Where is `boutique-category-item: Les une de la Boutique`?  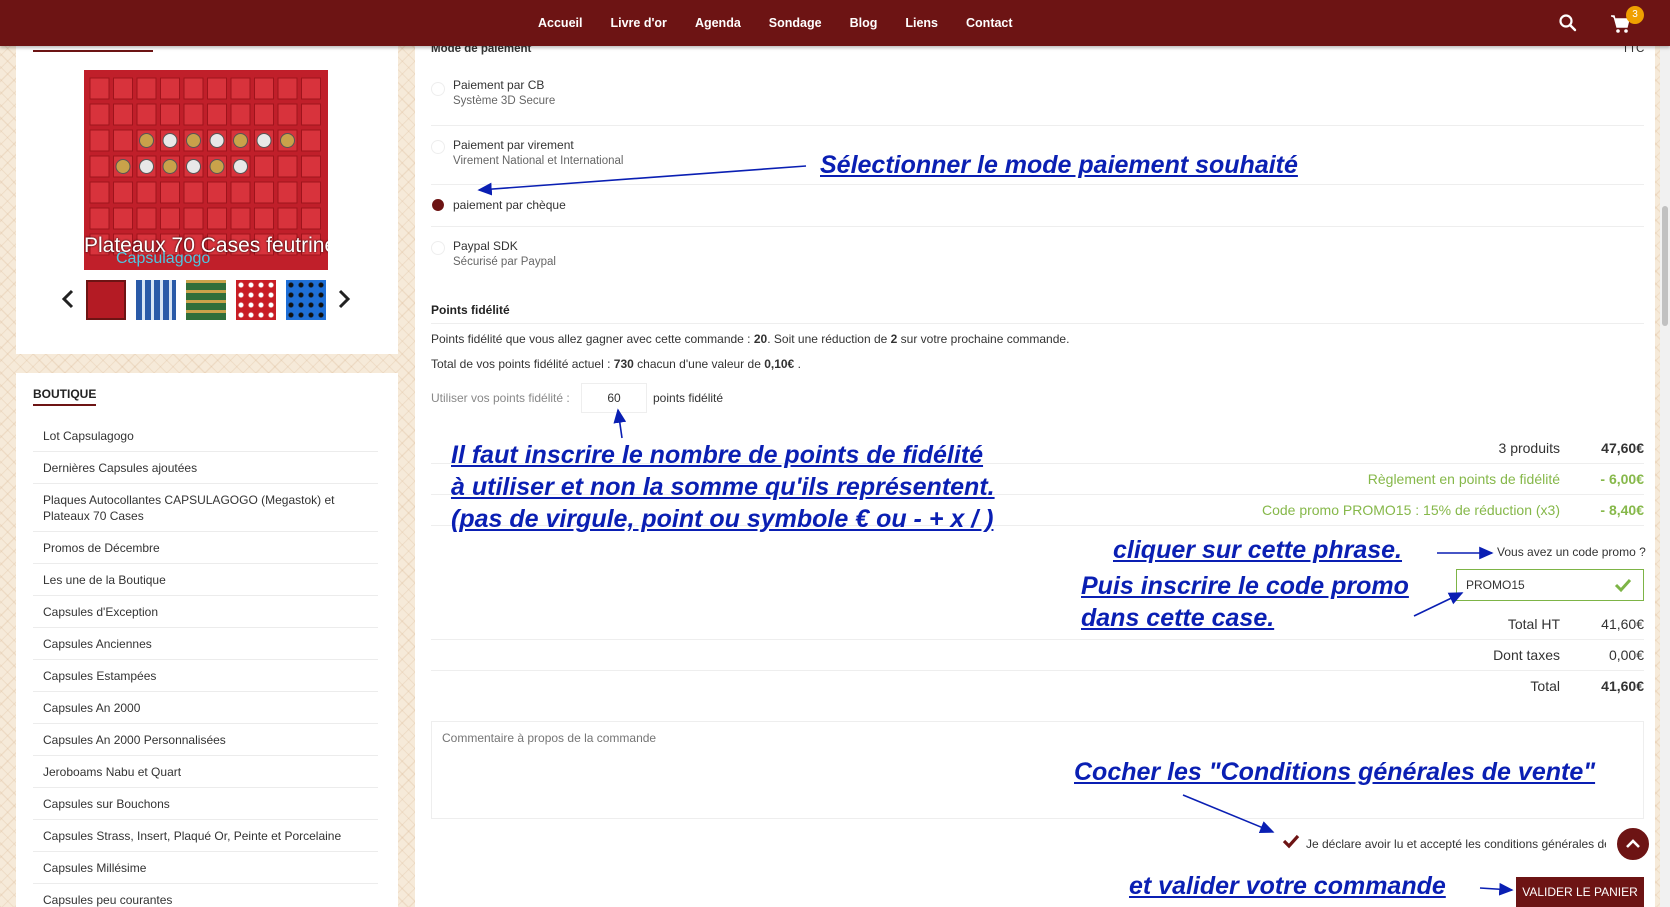
boutique-category-item: Les une de la Boutique is located at coordinates (205, 580).